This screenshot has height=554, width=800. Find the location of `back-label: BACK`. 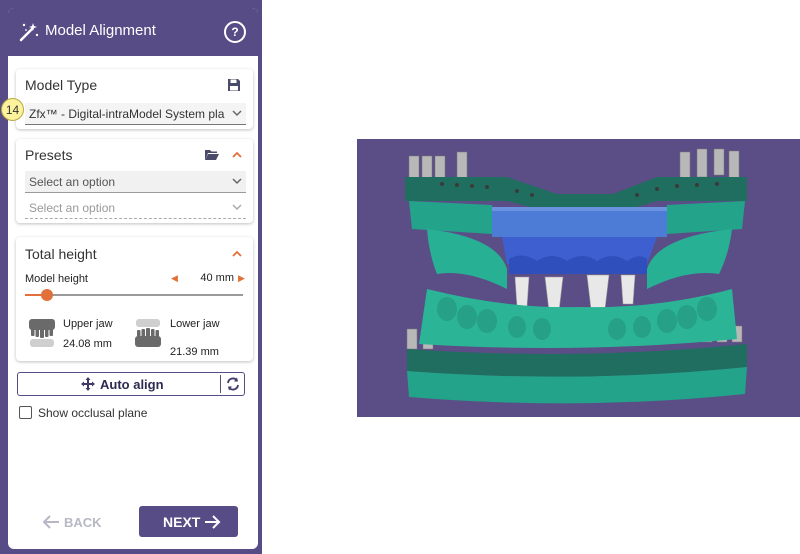

back-label: BACK is located at coordinates (83, 522).